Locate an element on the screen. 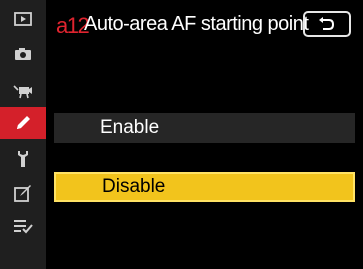  back-button is located at coordinates (327, 24).